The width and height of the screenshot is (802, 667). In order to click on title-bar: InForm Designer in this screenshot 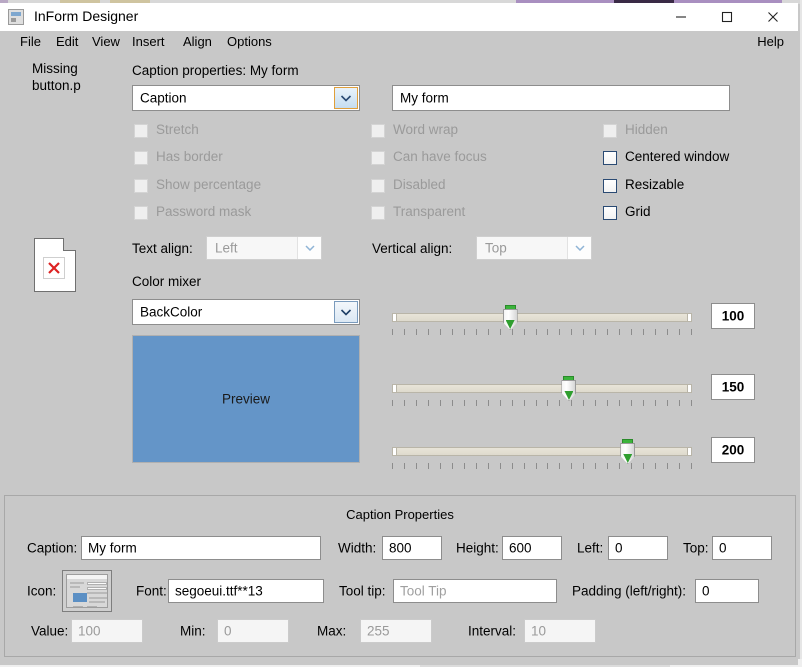, I will do `click(399, 17)`.